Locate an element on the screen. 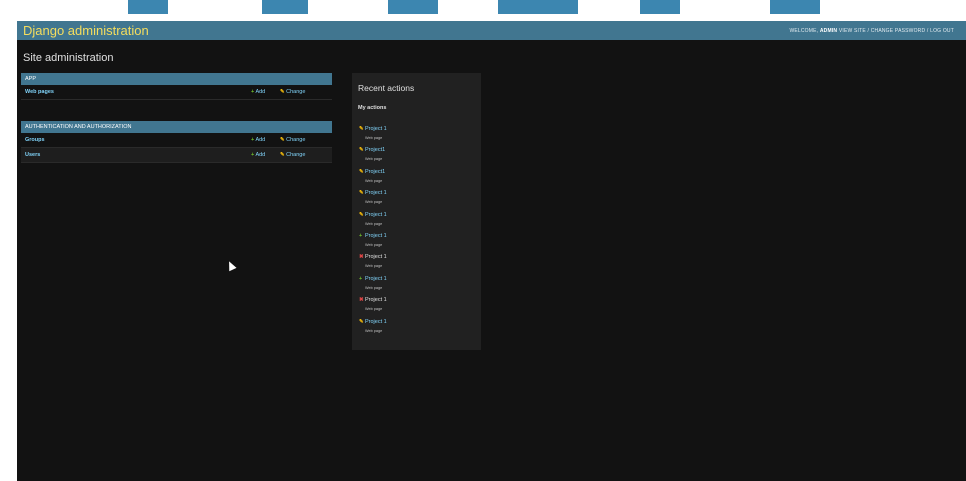 The height and width of the screenshot is (481, 966). change-password-link: CHANGE PASSWORD is located at coordinates (898, 31).